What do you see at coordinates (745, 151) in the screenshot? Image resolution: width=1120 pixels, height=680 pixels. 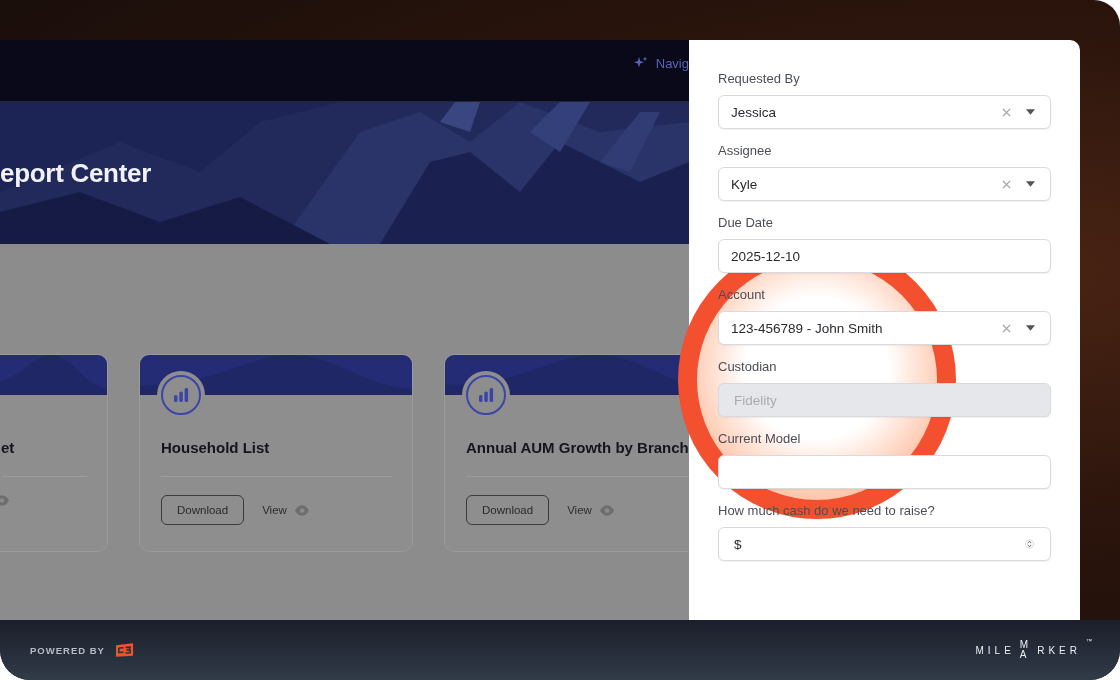 I see `field-label: Assignee` at bounding box center [745, 151].